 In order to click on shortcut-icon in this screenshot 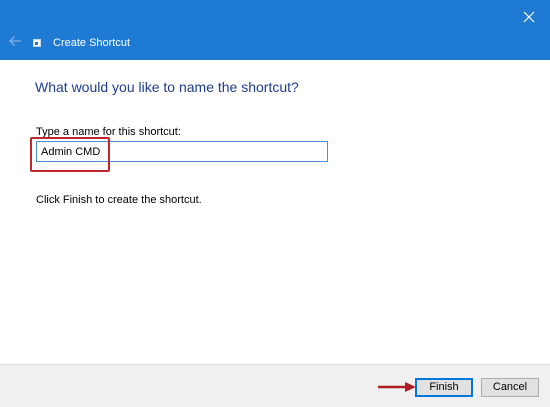, I will do `click(37, 43)`.